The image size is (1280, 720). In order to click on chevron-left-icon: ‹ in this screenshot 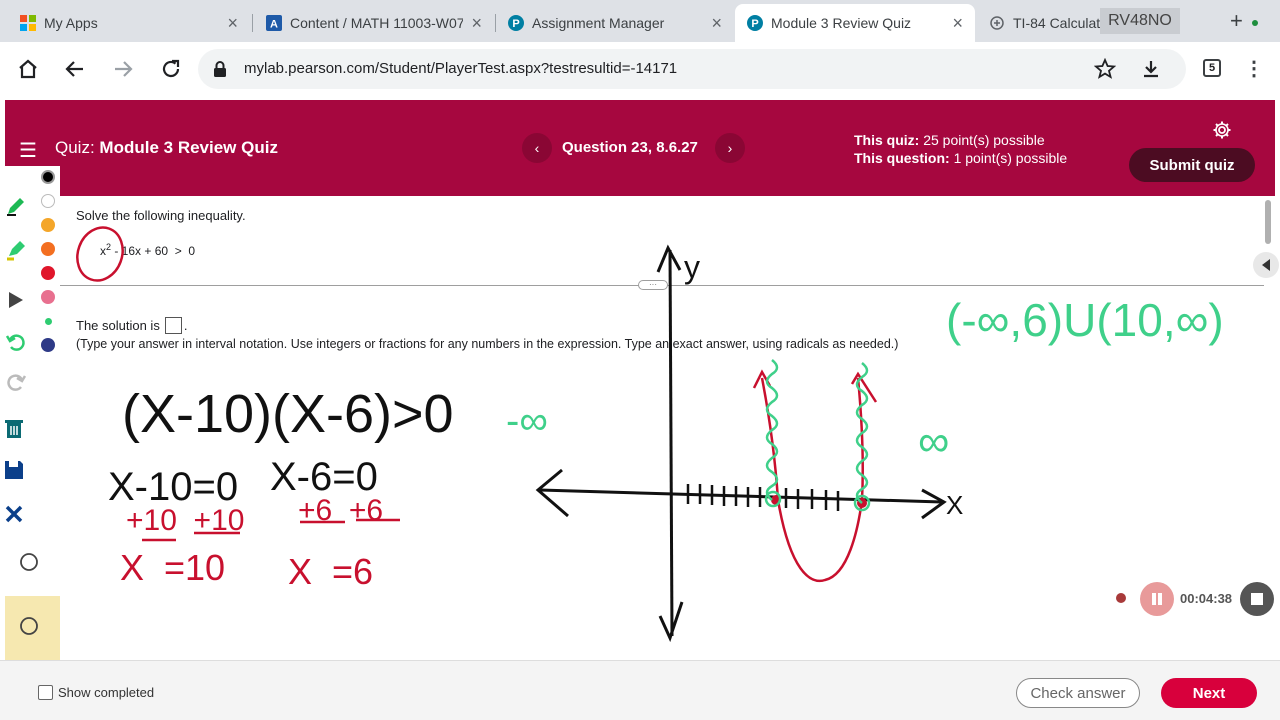, I will do `click(537, 148)`.